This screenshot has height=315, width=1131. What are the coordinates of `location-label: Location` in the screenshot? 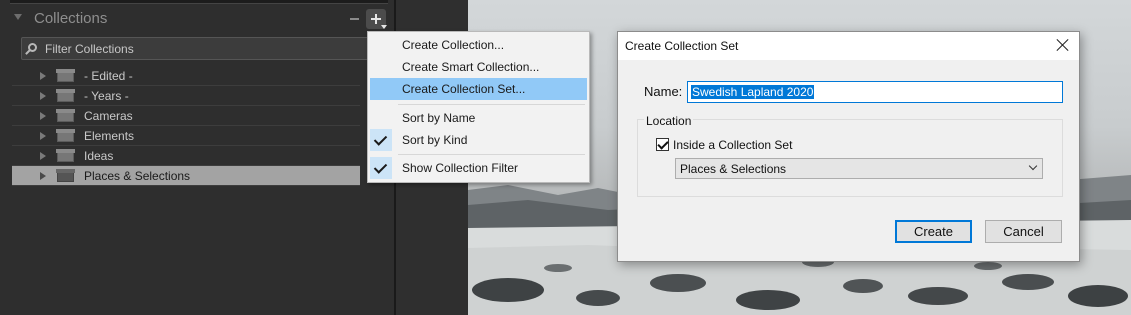 It's located at (669, 121).